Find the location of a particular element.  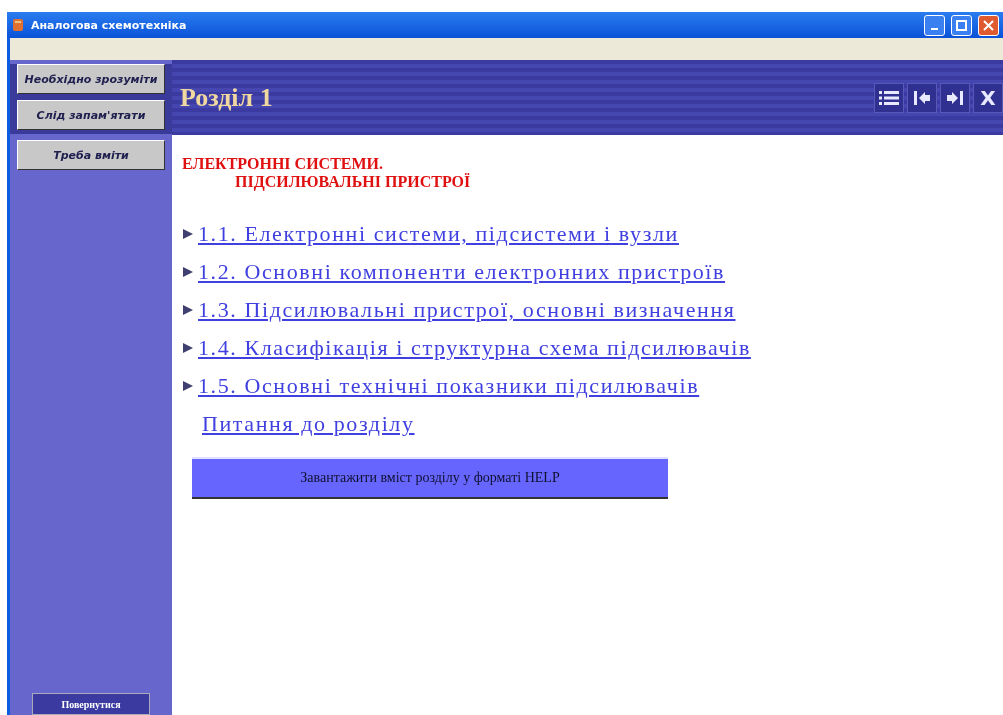

first-page-button is located at coordinates (922, 97).